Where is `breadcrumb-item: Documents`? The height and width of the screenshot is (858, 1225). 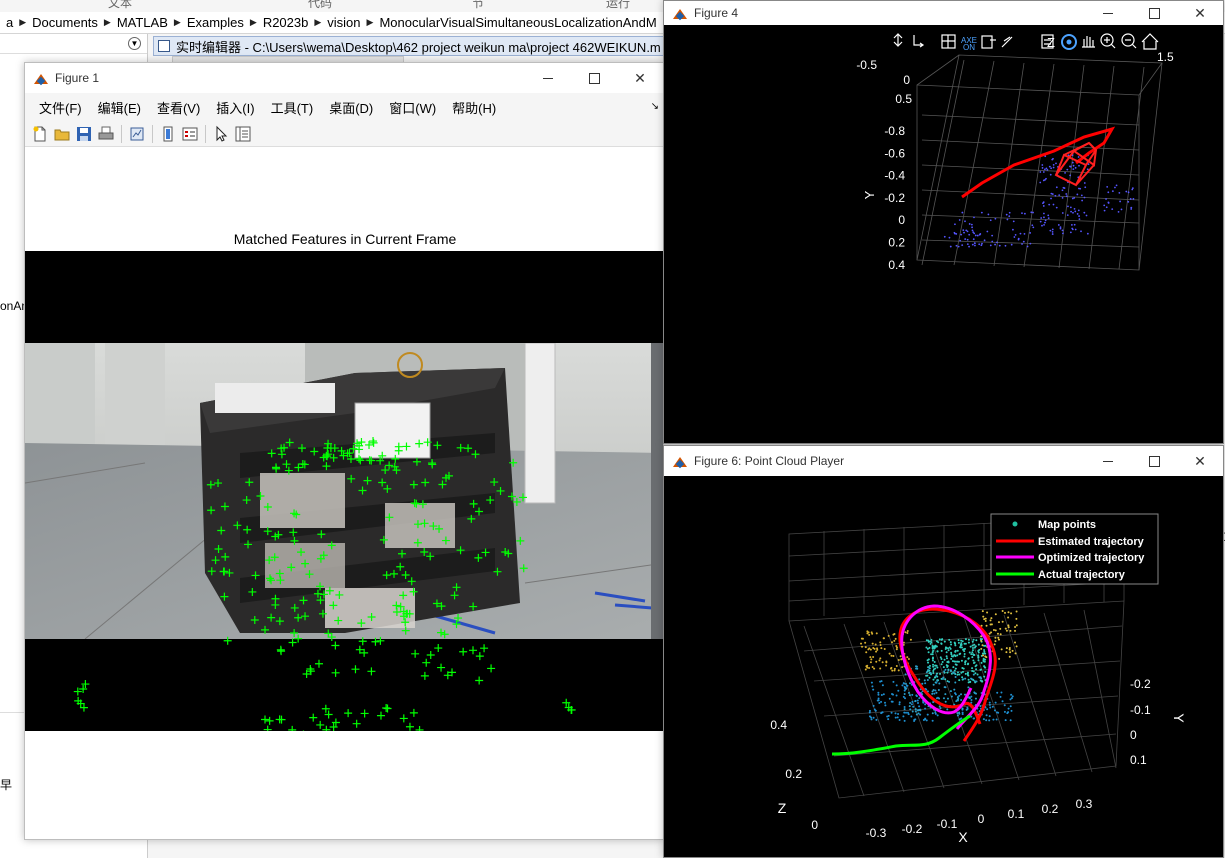 breadcrumb-item: Documents is located at coordinates (65, 22).